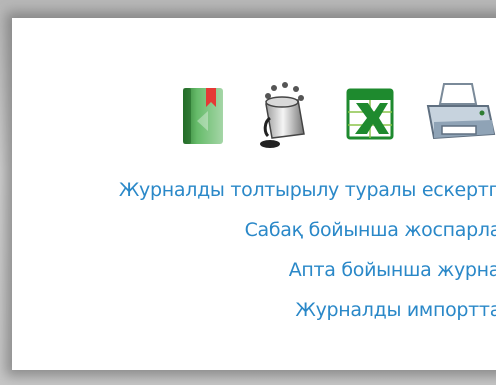 This screenshot has width=496, height=385. What do you see at coordinates (262, 270) in the screenshot?
I see `weekly-journal-link: Апта бойынша журнал` at bounding box center [262, 270].